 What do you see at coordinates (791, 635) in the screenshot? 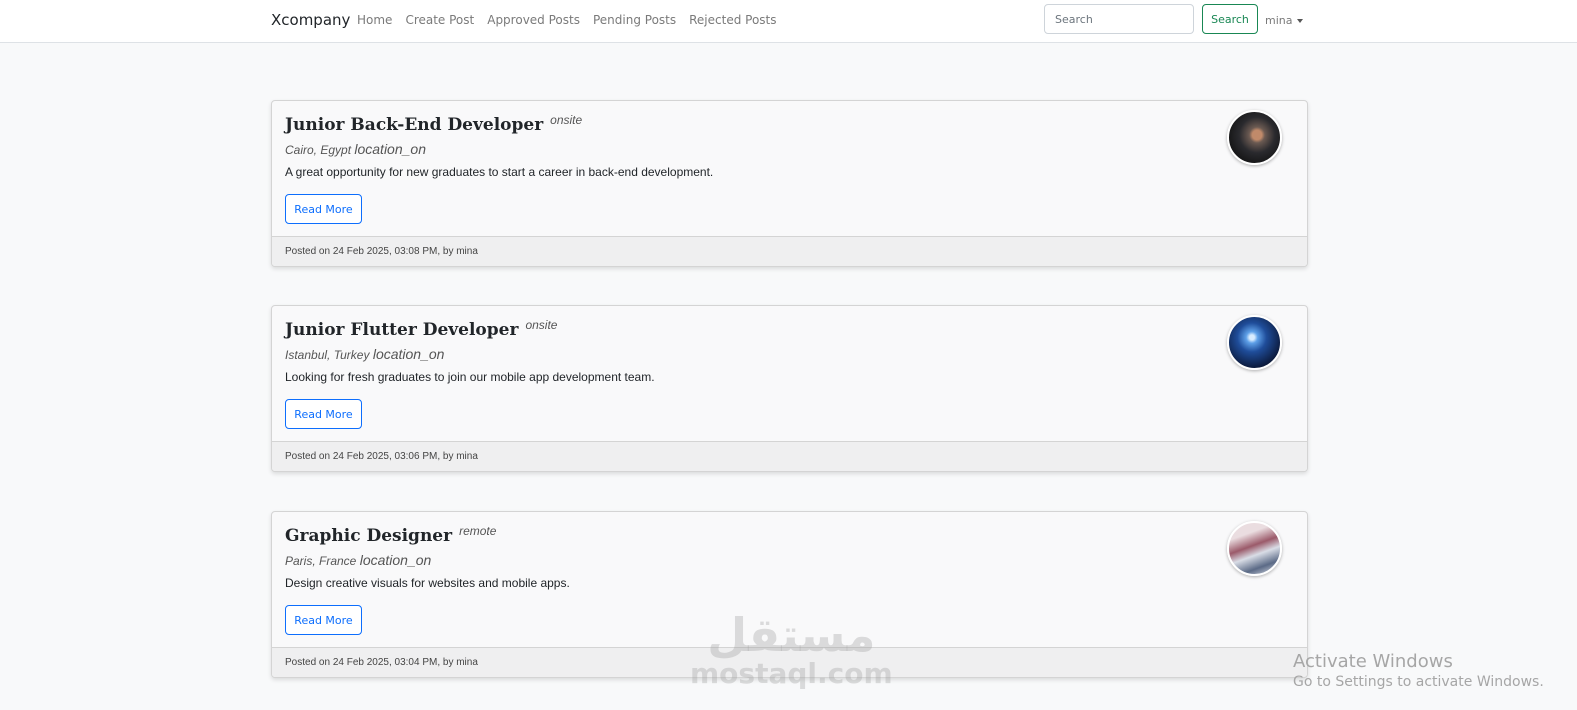
I see `watermark-arabic: مستقل` at bounding box center [791, 635].